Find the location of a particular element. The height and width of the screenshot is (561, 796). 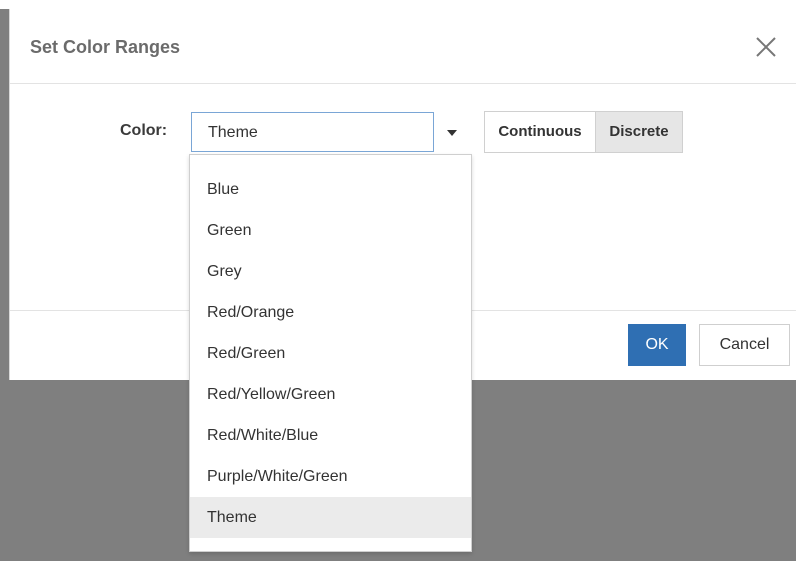

dropdown-option-blue: Blue is located at coordinates (330, 189).